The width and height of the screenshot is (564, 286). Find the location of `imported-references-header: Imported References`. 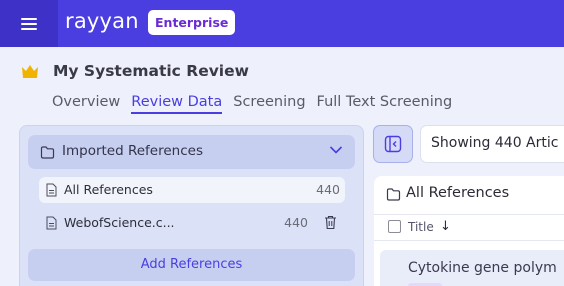

imported-references-header: Imported References is located at coordinates (191, 152).